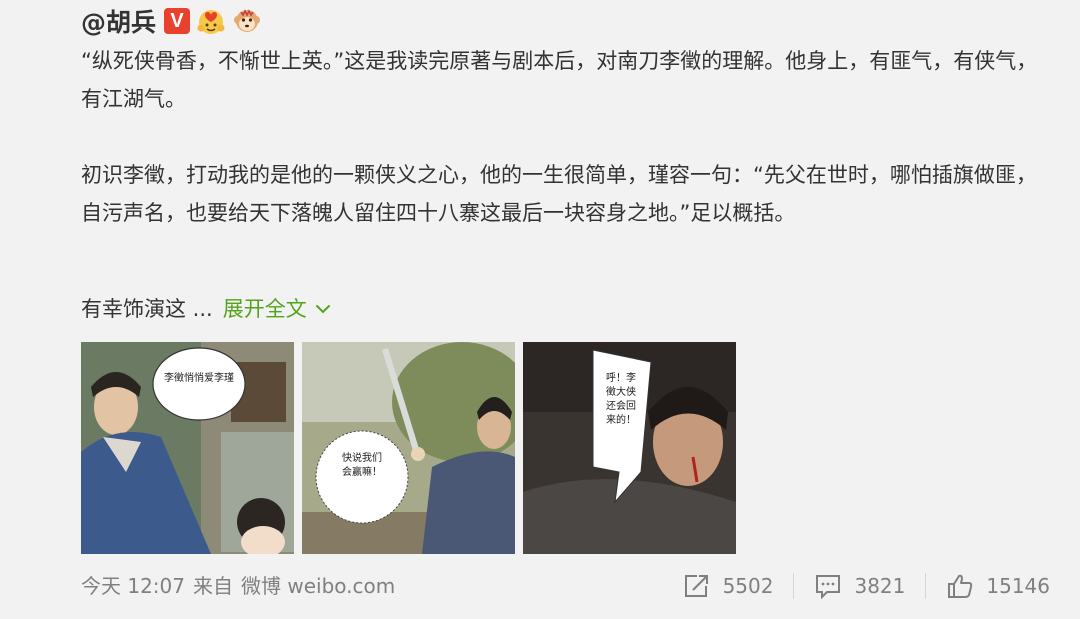 Image resolution: width=1080 pixels, height=619 pixels. I want to click on post-meta: 今天 12:07 来自 微博 weibo.com, so click(238, 586).